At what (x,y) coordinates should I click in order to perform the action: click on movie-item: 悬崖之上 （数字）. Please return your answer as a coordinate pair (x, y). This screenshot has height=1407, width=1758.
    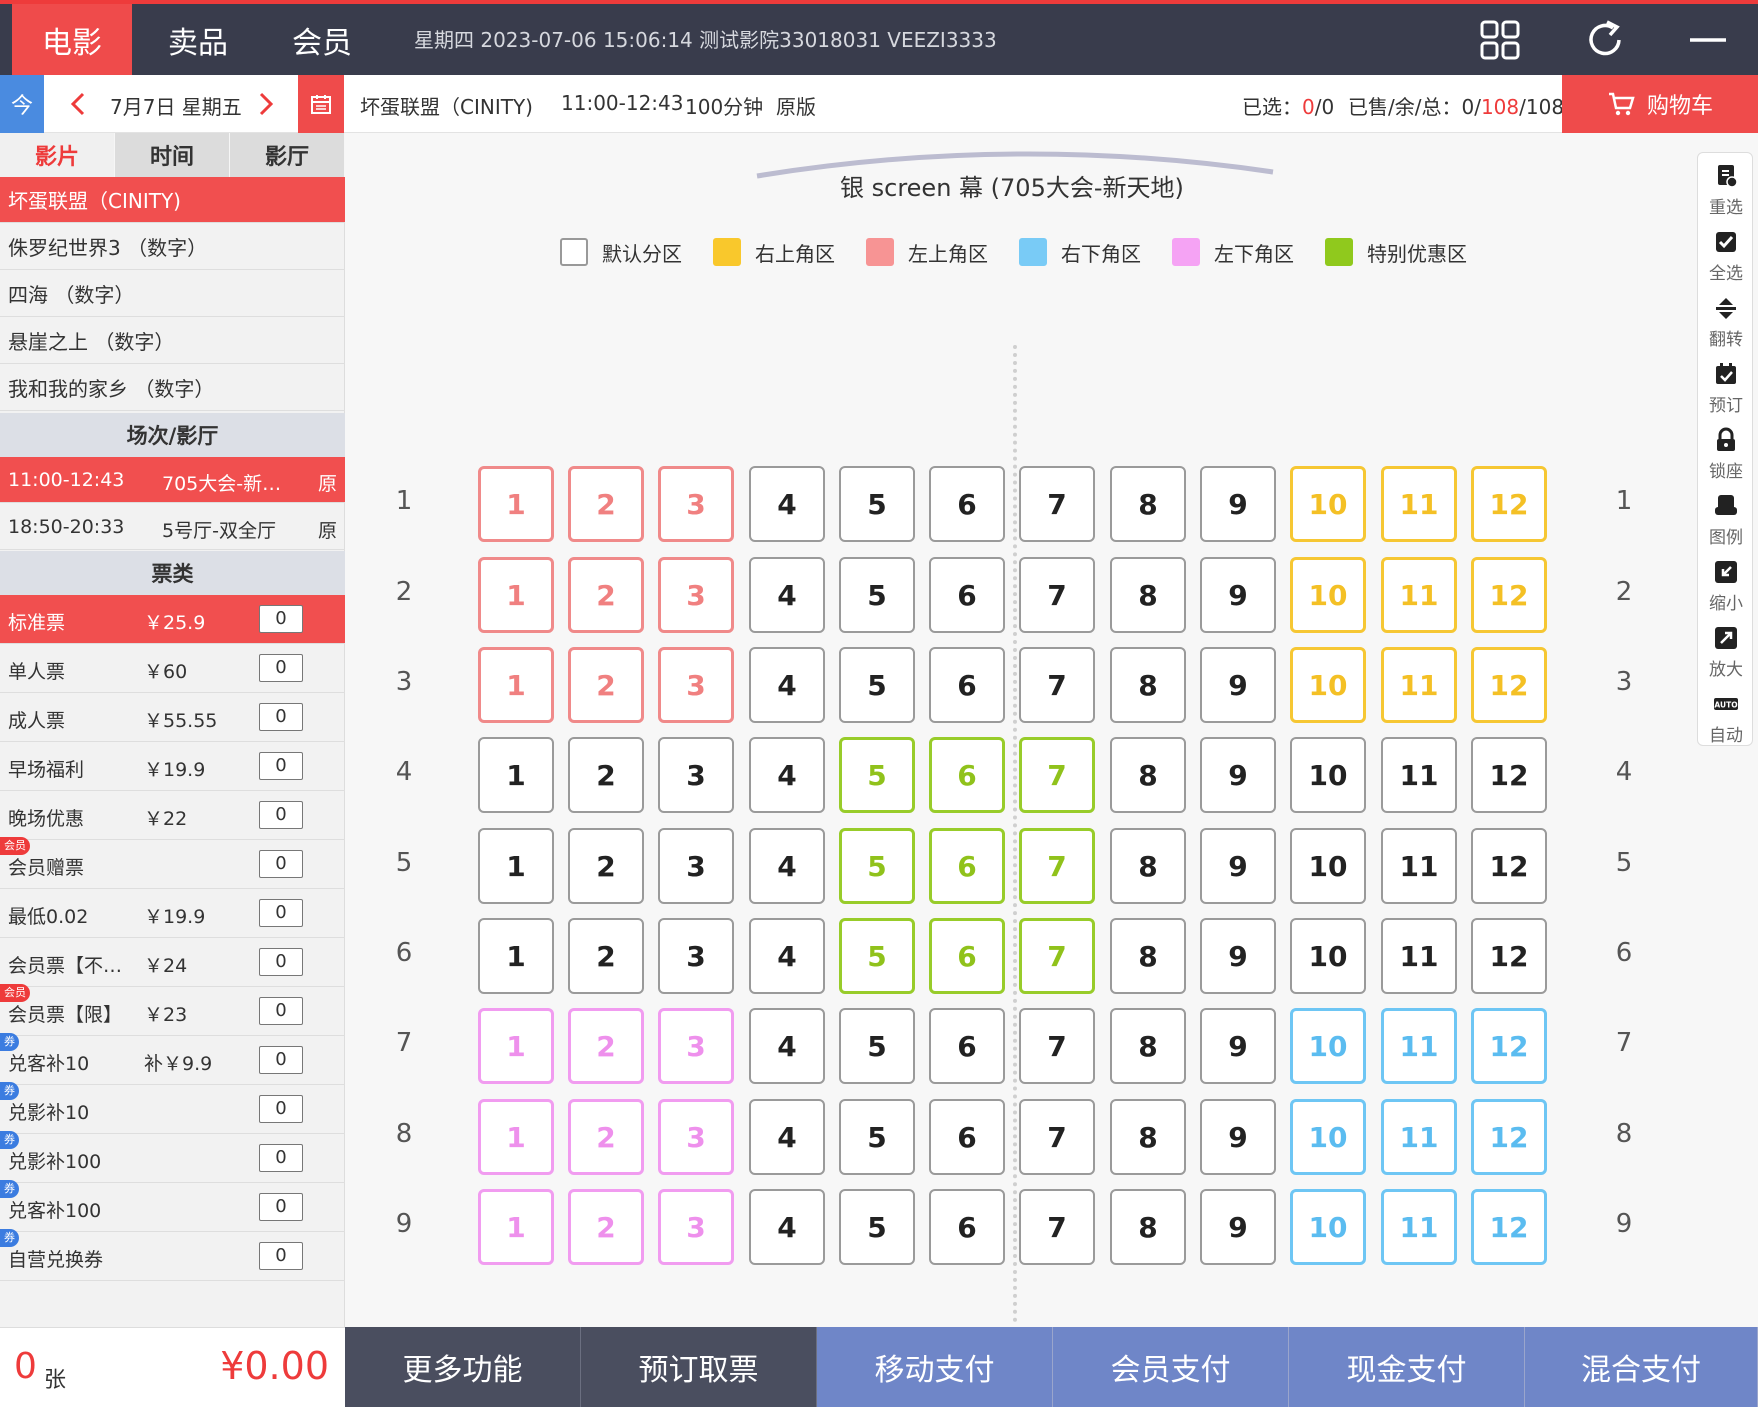
    Looking at the image, I should click on (172, 341).